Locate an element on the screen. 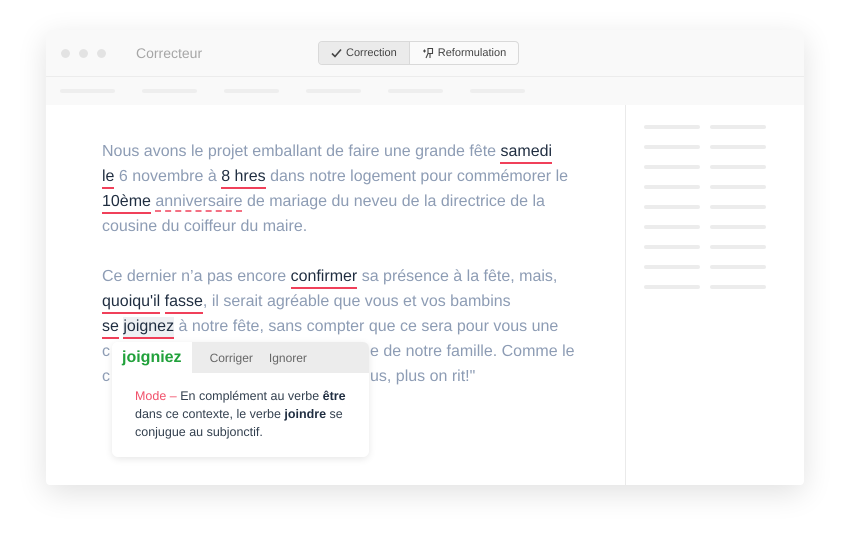 The image size is (850, 546). error-word: joignez is located at coordinates (148, 328).